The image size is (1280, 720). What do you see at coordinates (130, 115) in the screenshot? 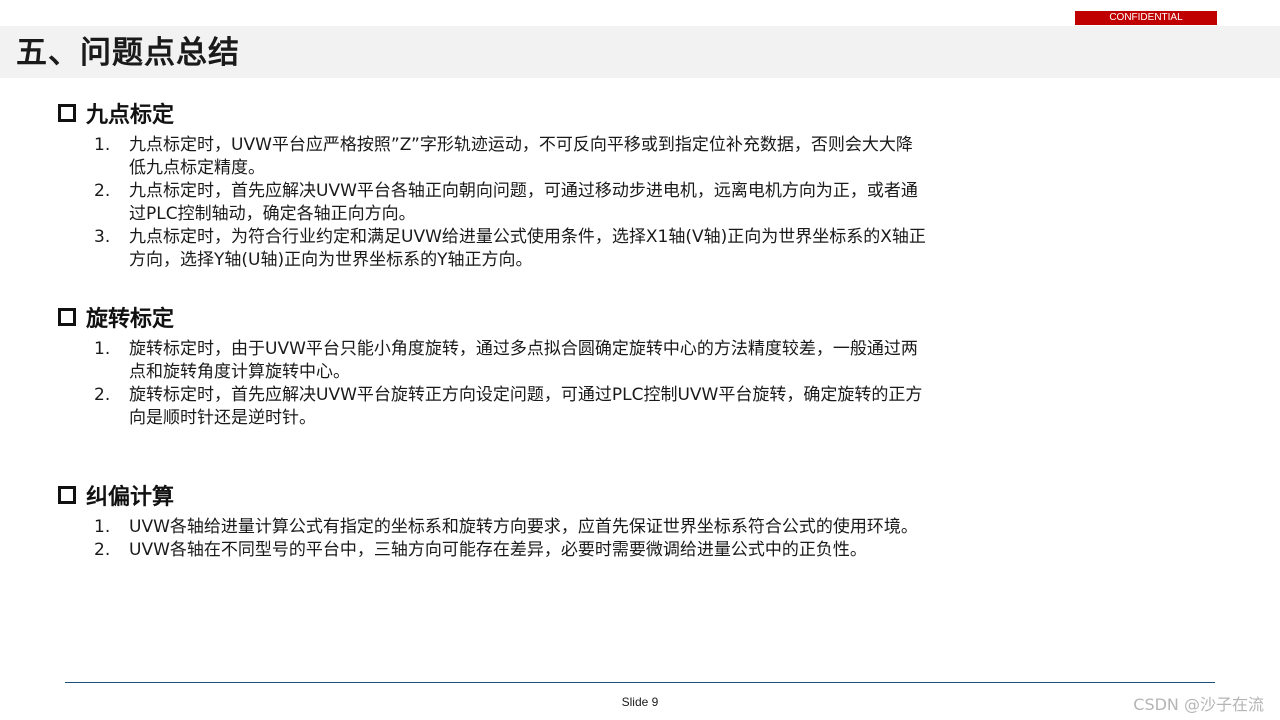
I see `section-title: 九点标定` at bounding box center [130, 115].